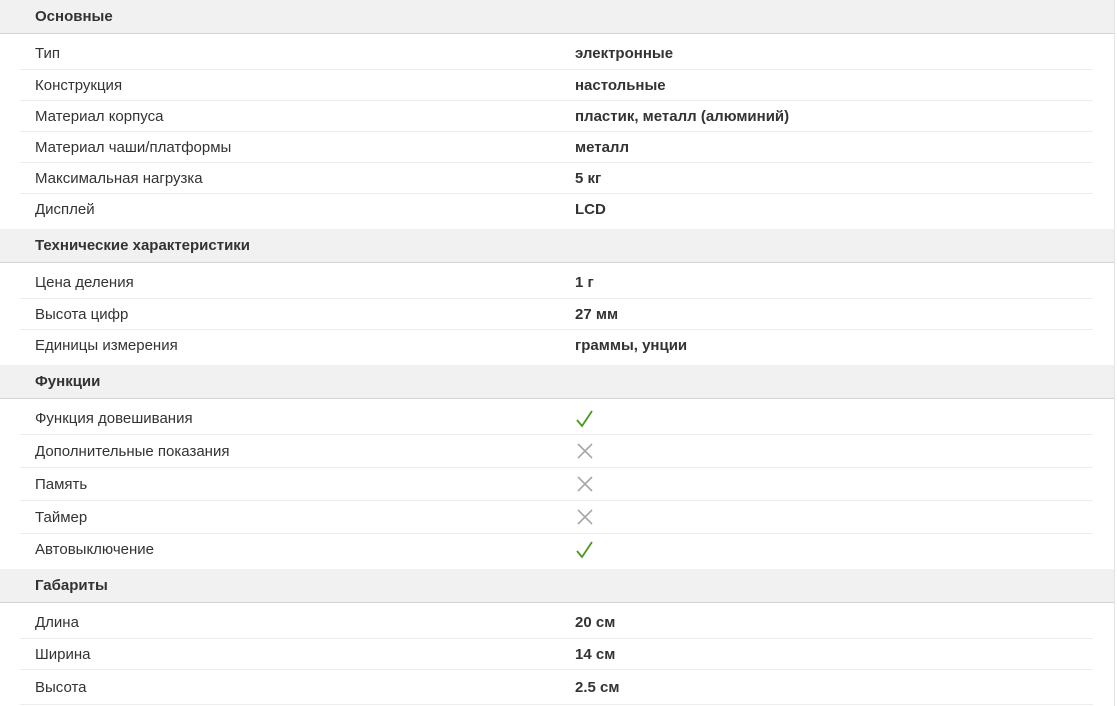 This screenshot has height=706, width=1117. I want to click on spec-value: электронные, so click(624, 53).